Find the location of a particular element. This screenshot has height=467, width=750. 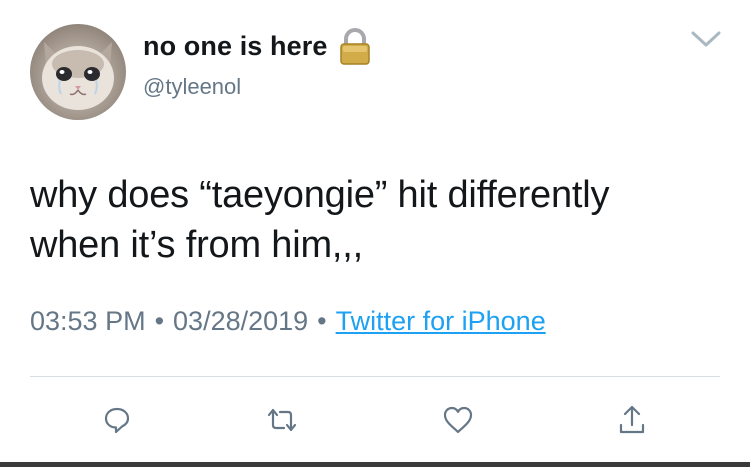

tweet-text-line: why does “taeyongie” hit differently is located at coordinates (320, 195).